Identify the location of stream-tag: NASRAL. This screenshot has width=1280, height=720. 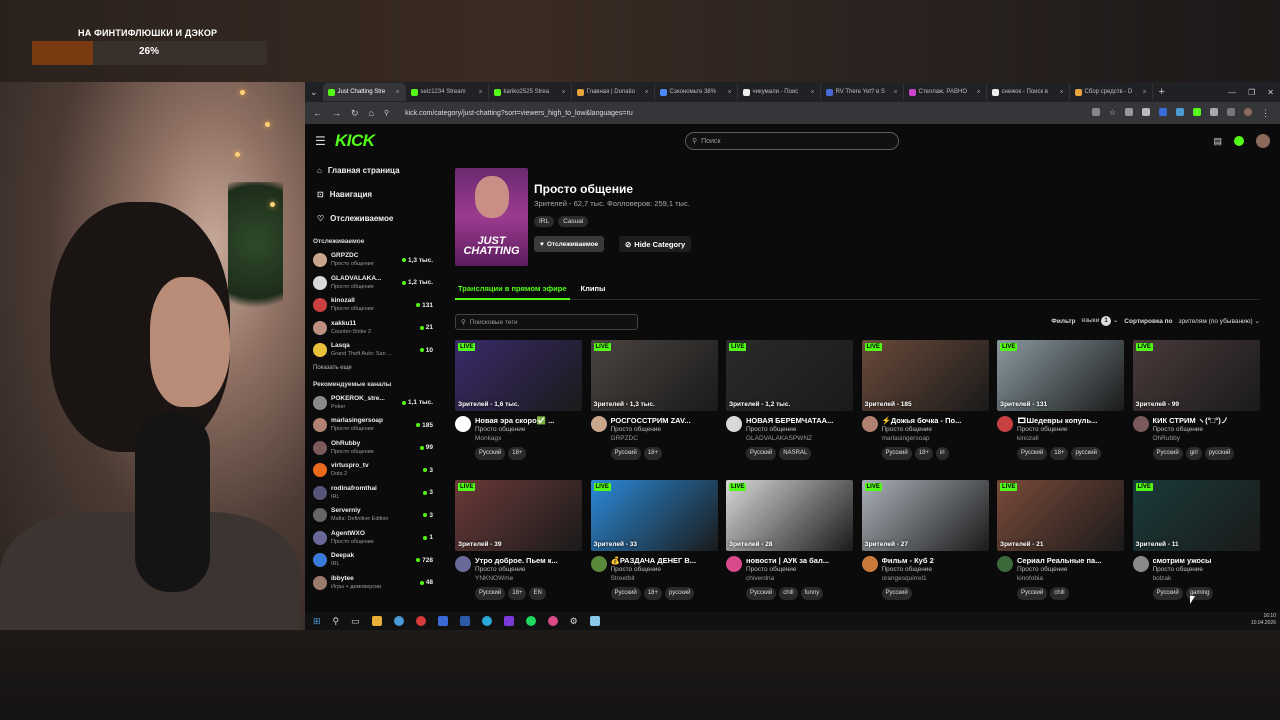
(795, 453).